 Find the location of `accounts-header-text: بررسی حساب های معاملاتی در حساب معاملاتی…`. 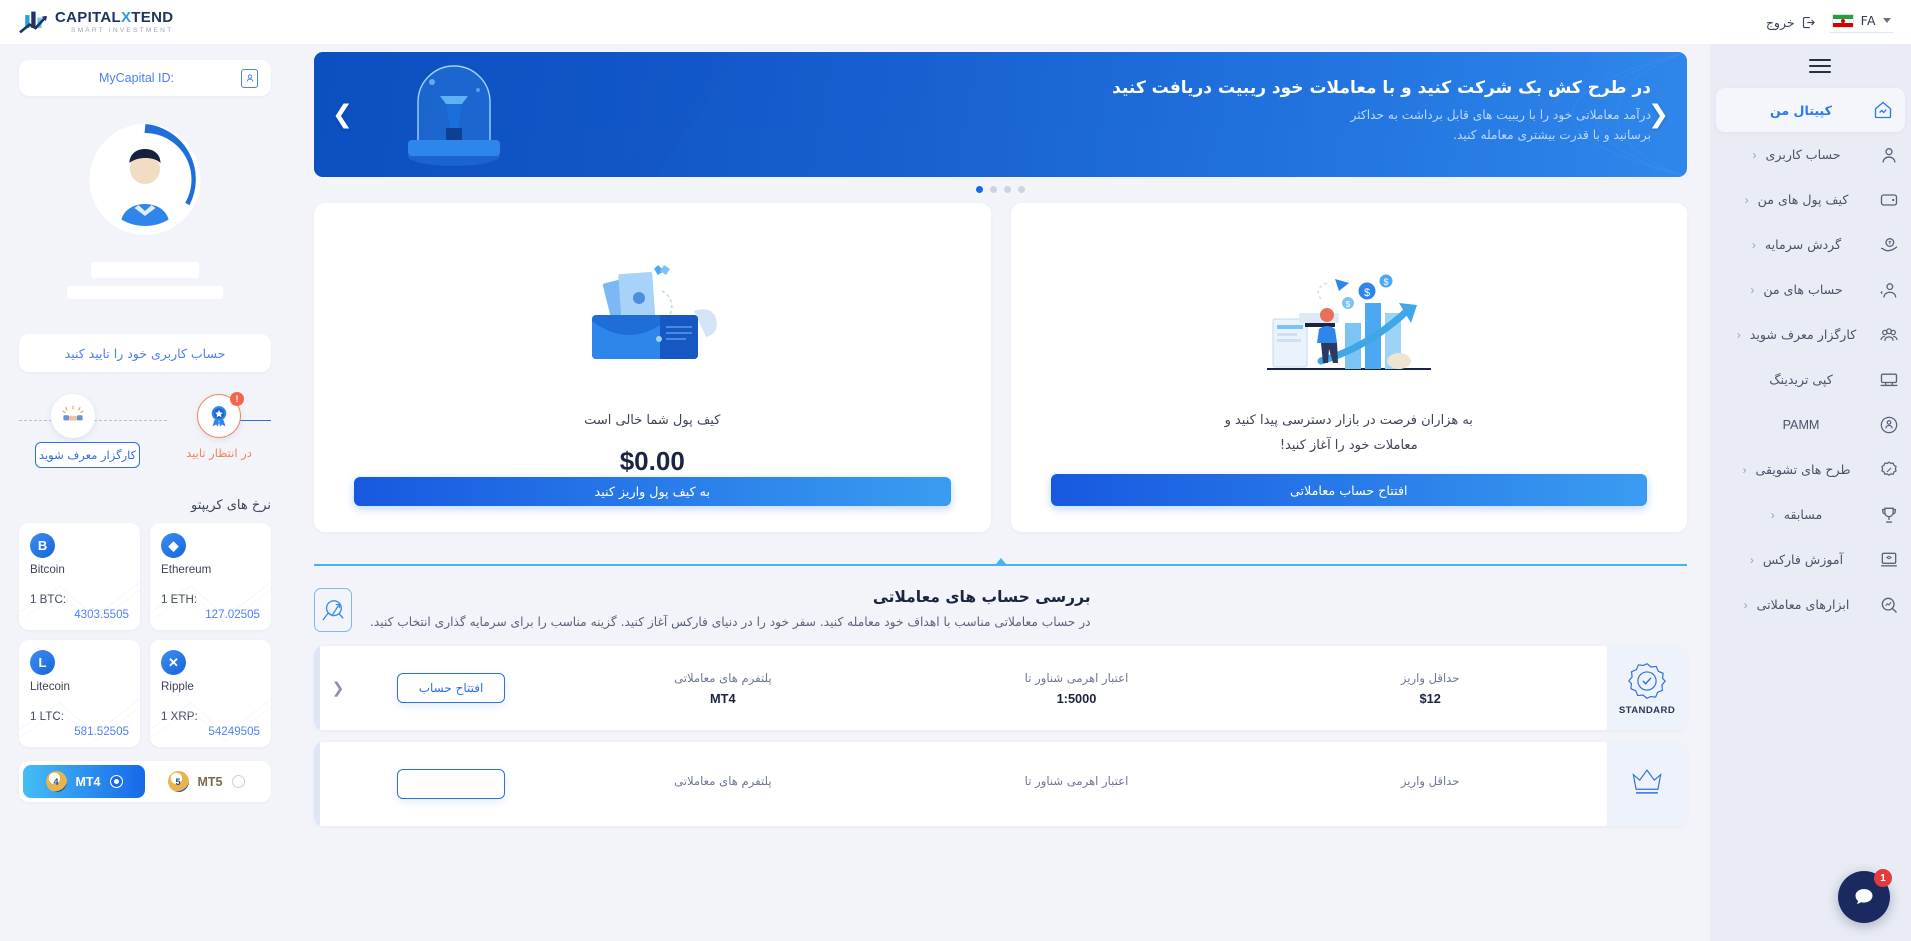

accounts-header-text: بررسی حساب های معاملاتی در حساب معاملاتی… is located at coordinates (730, 608).